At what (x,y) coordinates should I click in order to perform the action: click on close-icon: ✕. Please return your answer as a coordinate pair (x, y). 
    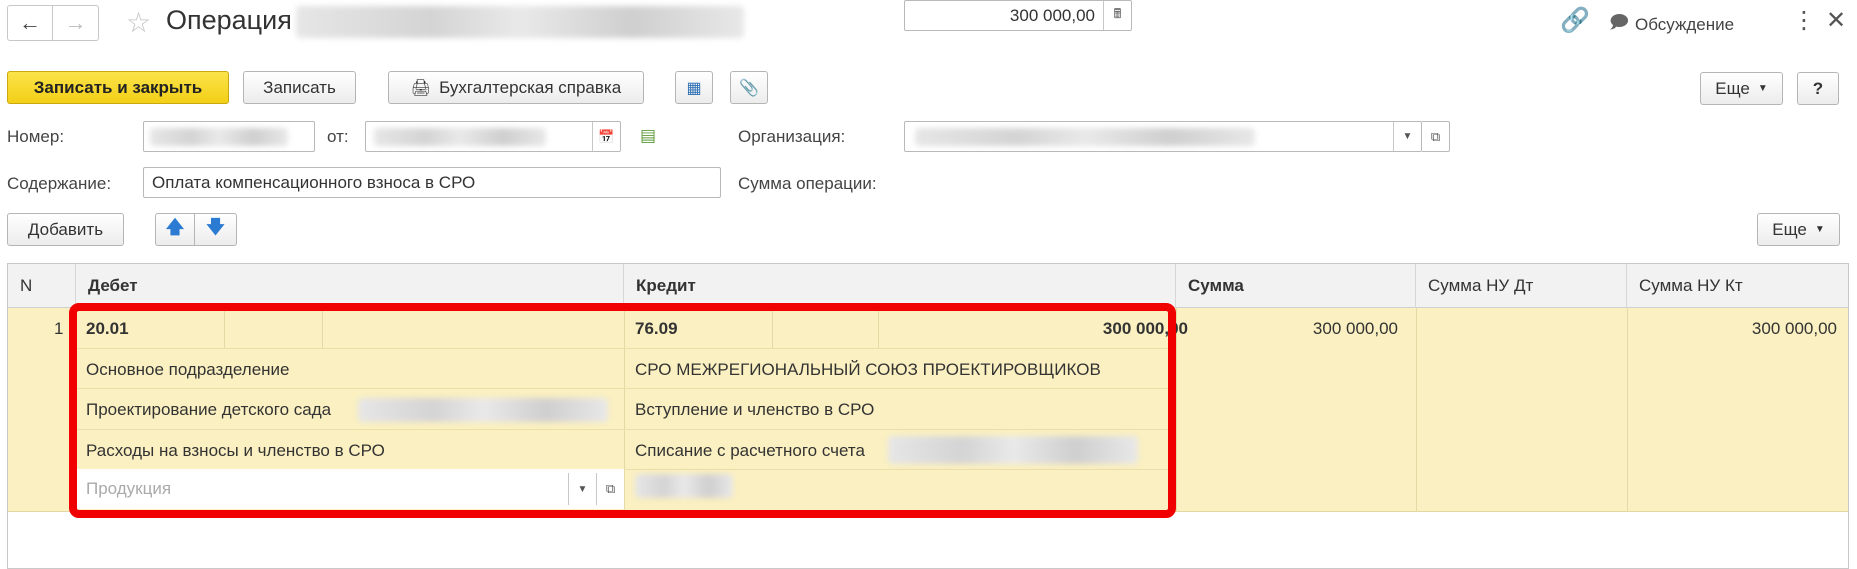
    Looking at the image, I should click on (1836, 20).